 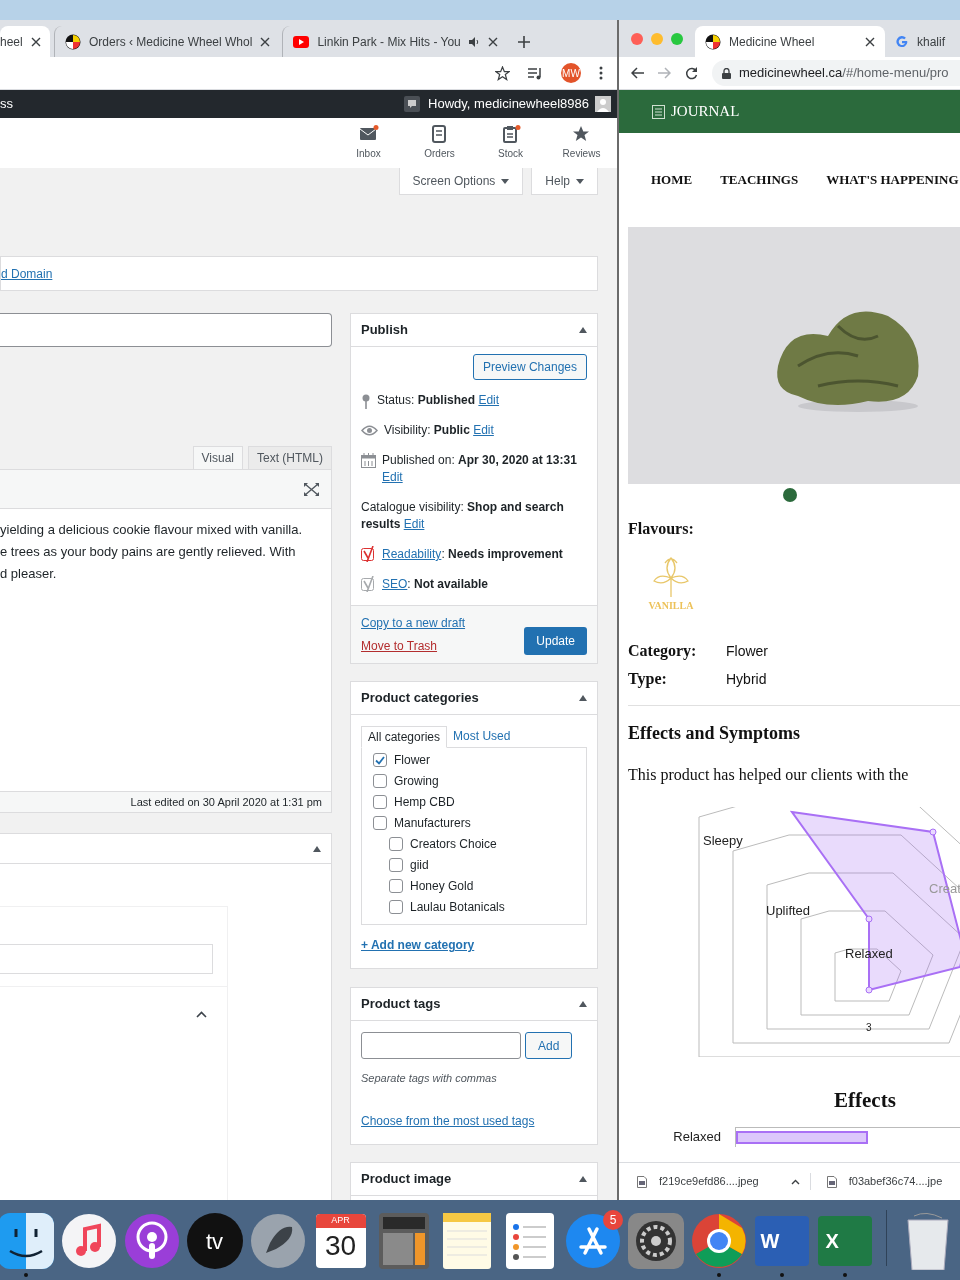 I want to click on podcast-icon, so click(x=151, y=1241).